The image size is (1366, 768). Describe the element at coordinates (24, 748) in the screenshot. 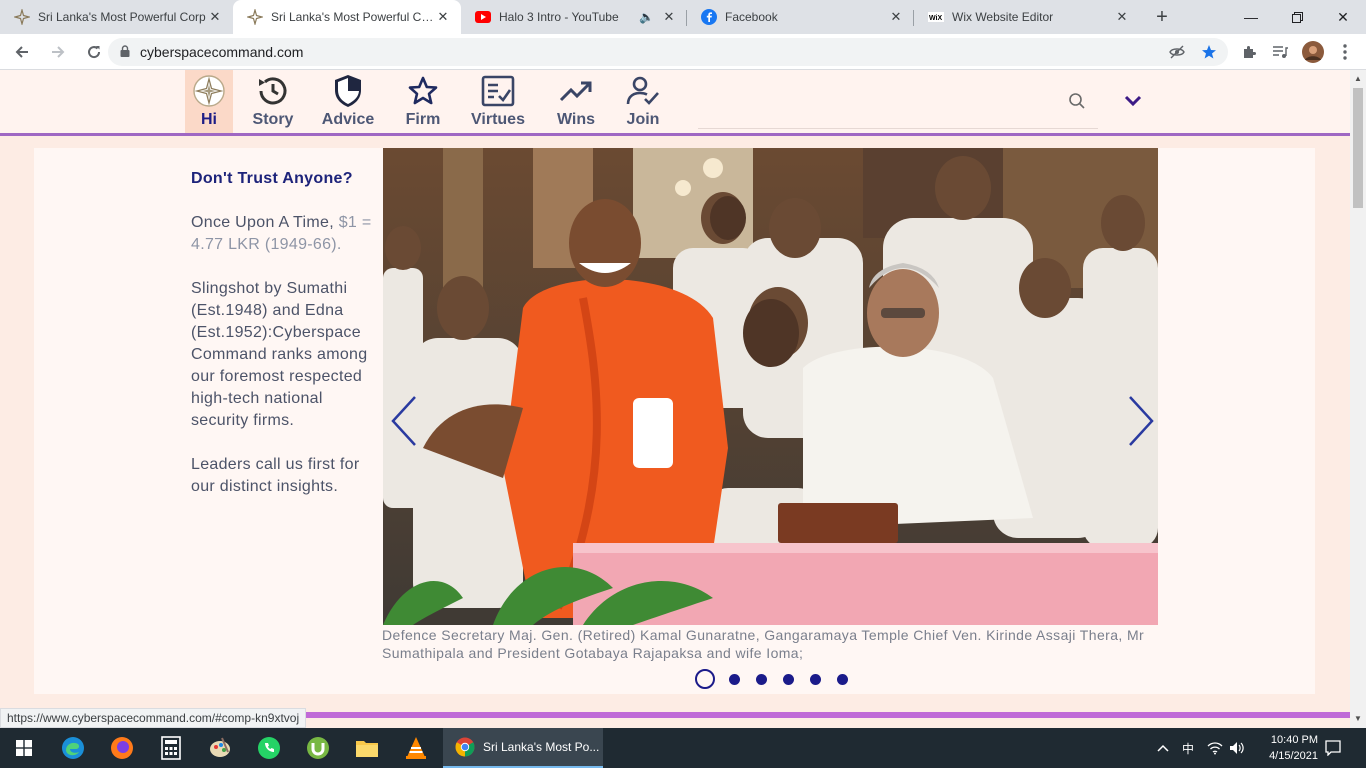

I see `windows-start-icon` at that location.